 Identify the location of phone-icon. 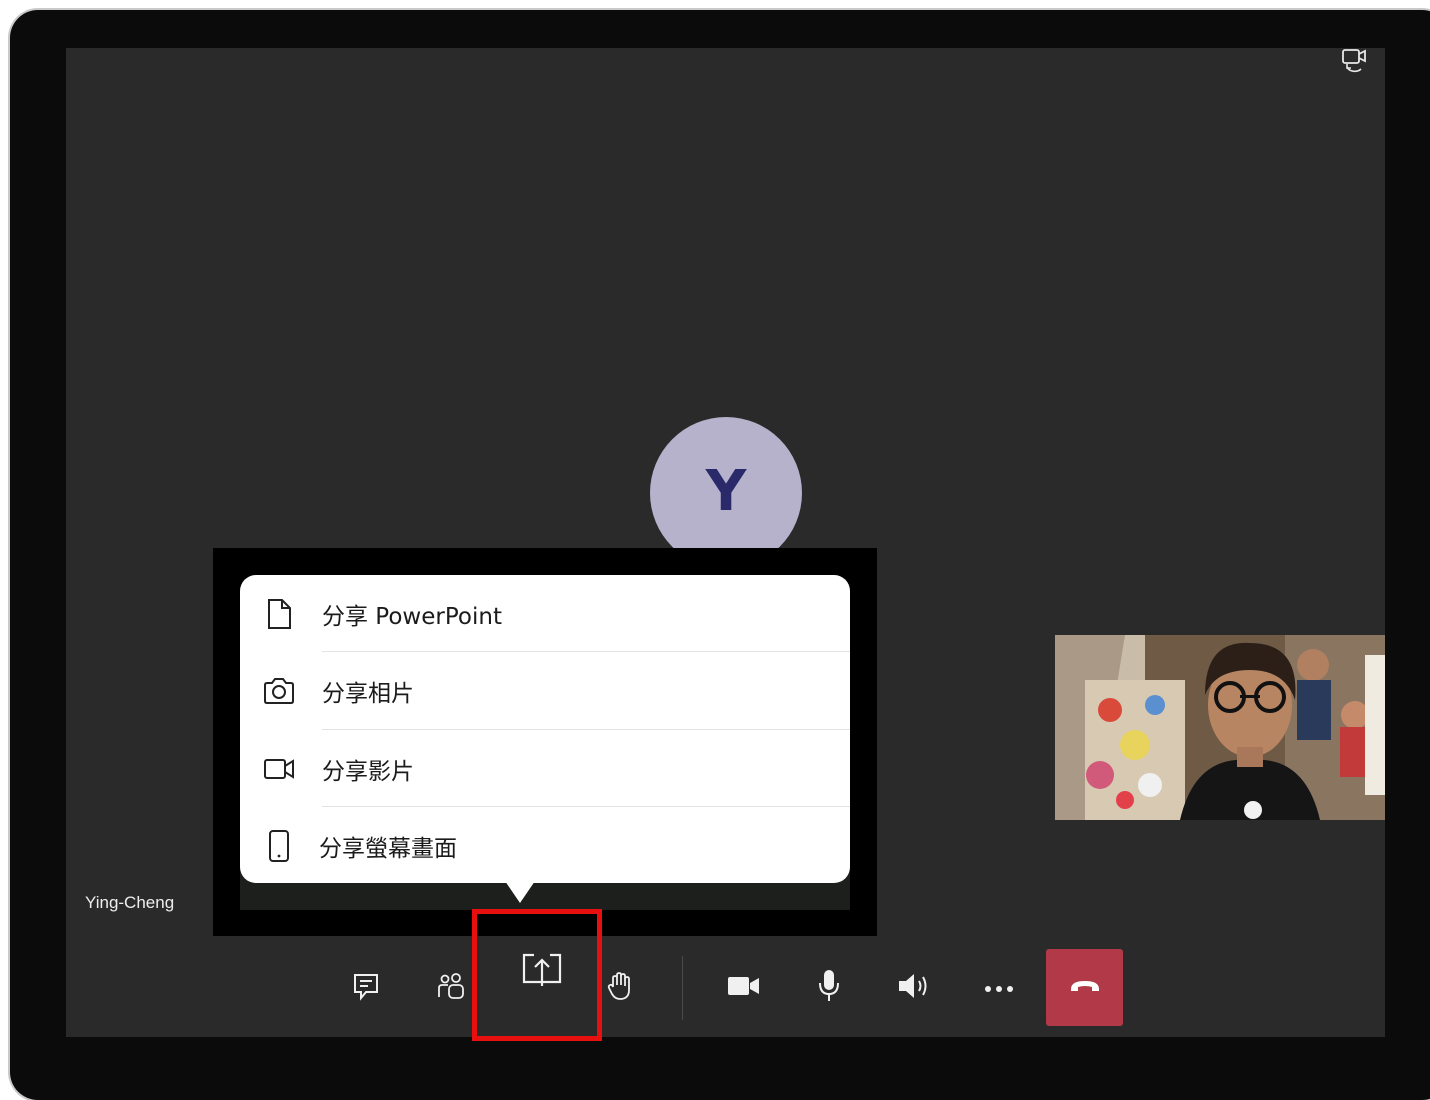
(279, 846).